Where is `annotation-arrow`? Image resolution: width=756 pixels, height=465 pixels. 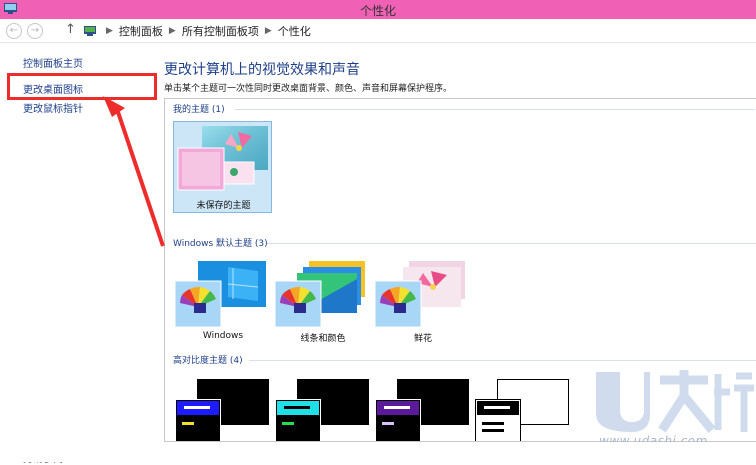 annotation-arrow is located at coordinates (134, 171).